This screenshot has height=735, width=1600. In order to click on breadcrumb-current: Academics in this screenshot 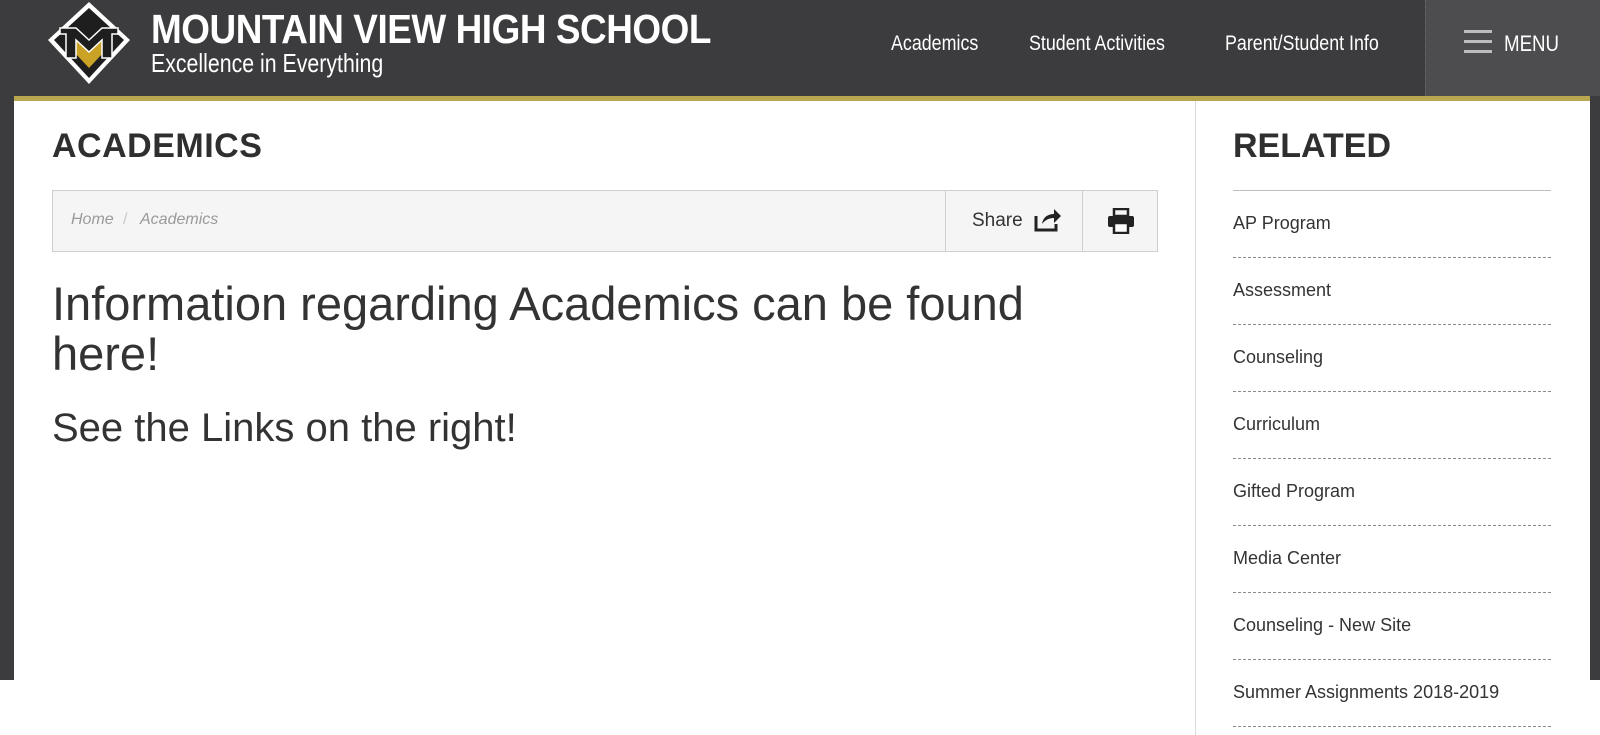, I will do `click(179, 219)`.